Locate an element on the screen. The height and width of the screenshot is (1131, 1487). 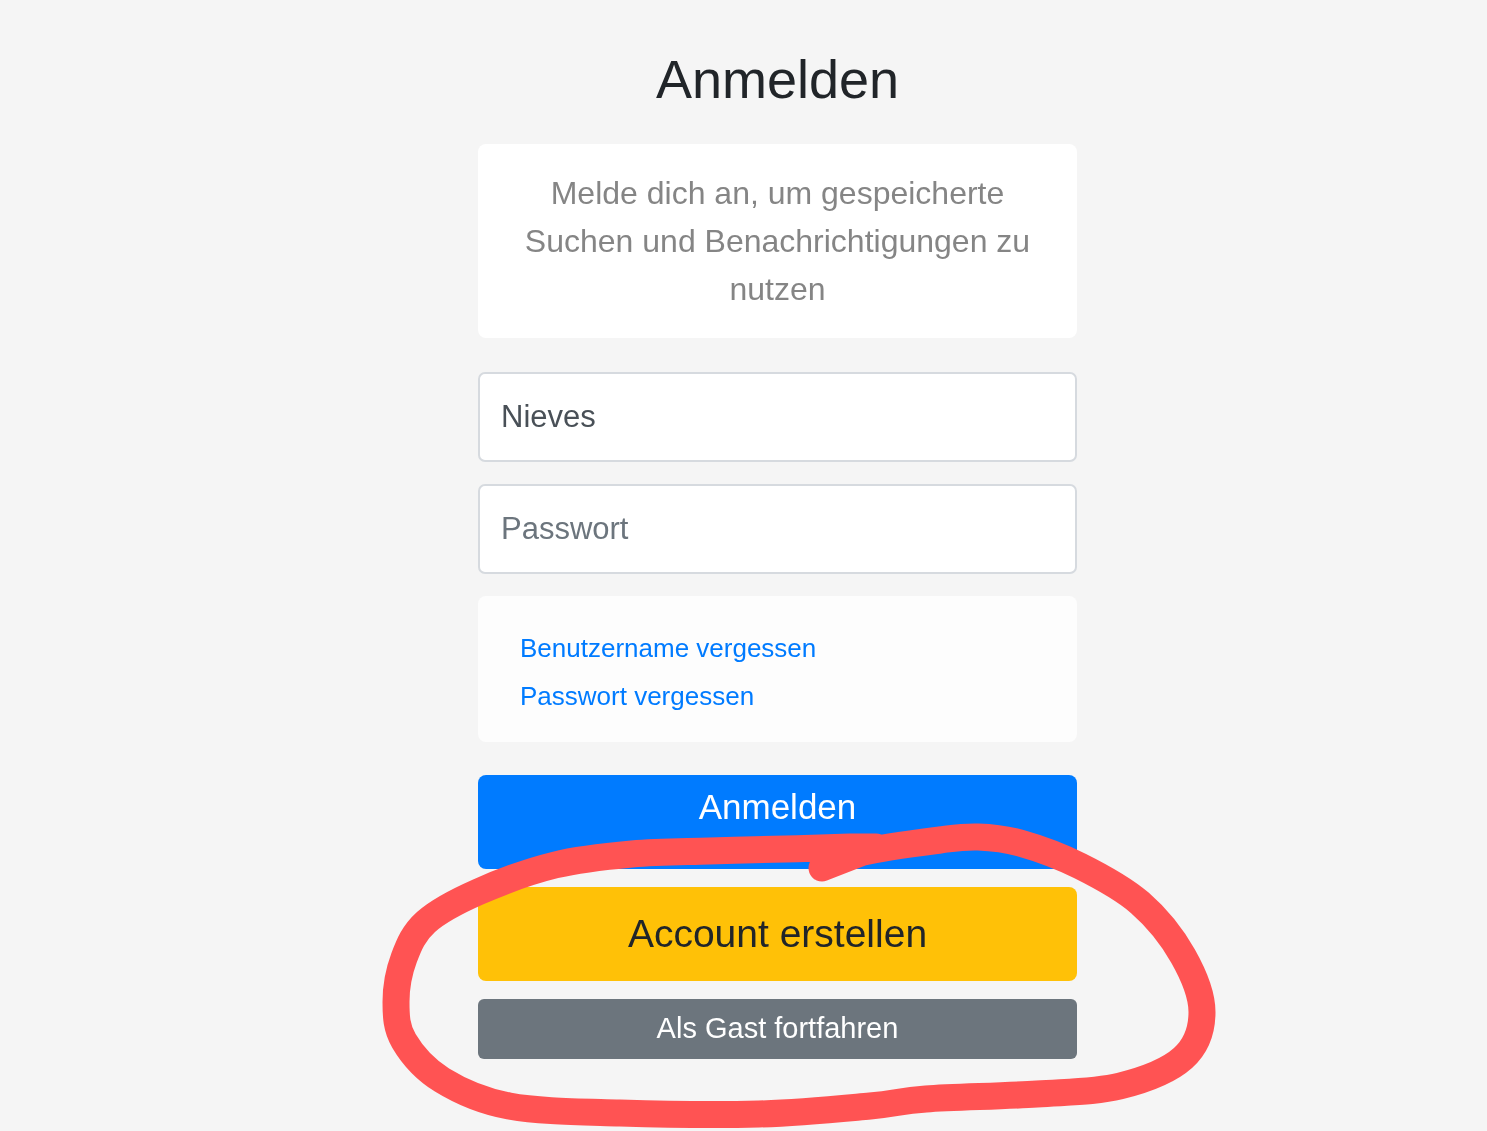
username-field: Nieves is located at coordinates (777, 417).